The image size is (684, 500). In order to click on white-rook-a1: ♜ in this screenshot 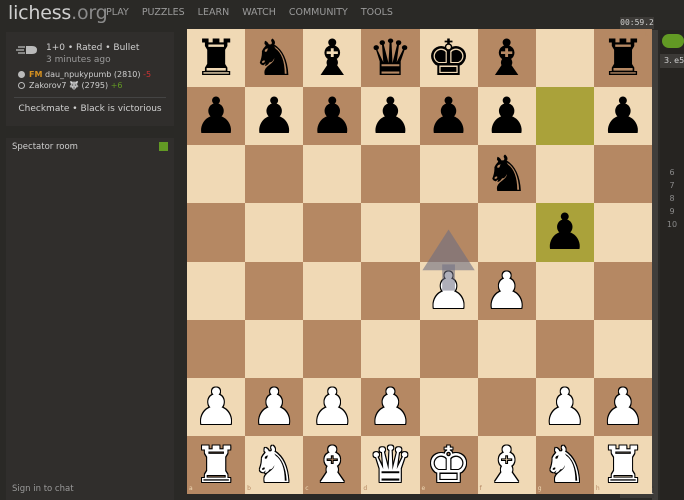, I will do `click(216, 465)`.